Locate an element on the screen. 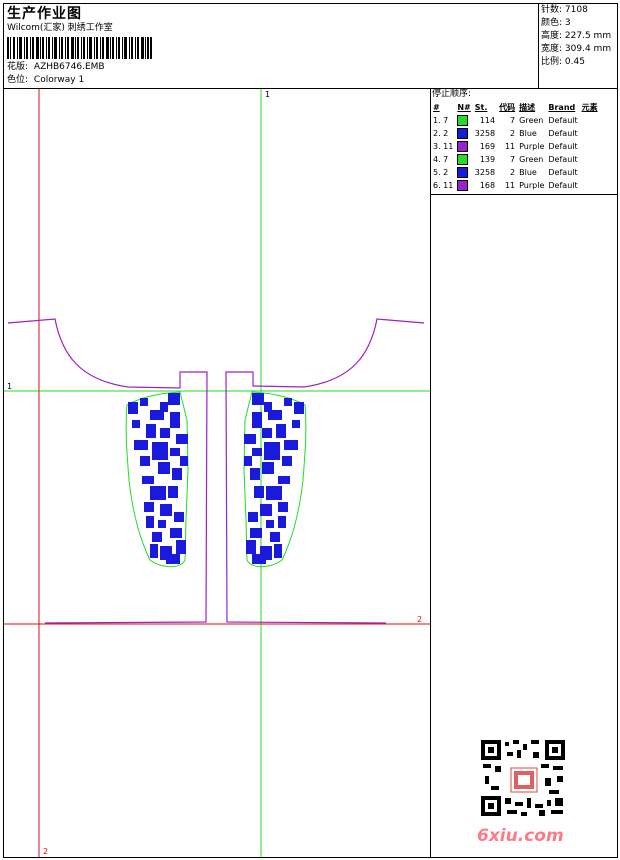 This screenshot has width=620, height=860. guide-mark-right: 2 is located at coordinates (420, 619).